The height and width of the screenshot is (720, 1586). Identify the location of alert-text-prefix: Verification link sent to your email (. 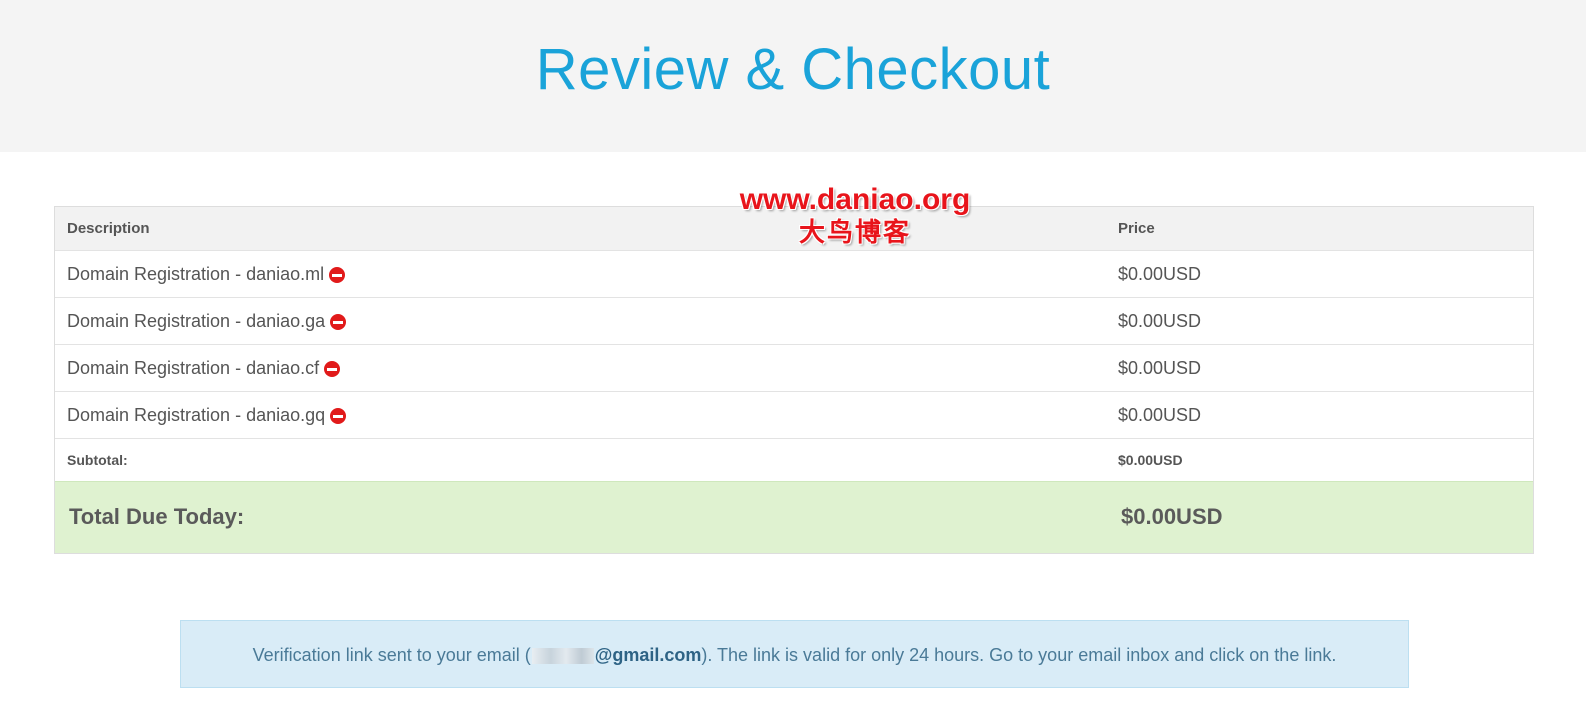
(391, 655).